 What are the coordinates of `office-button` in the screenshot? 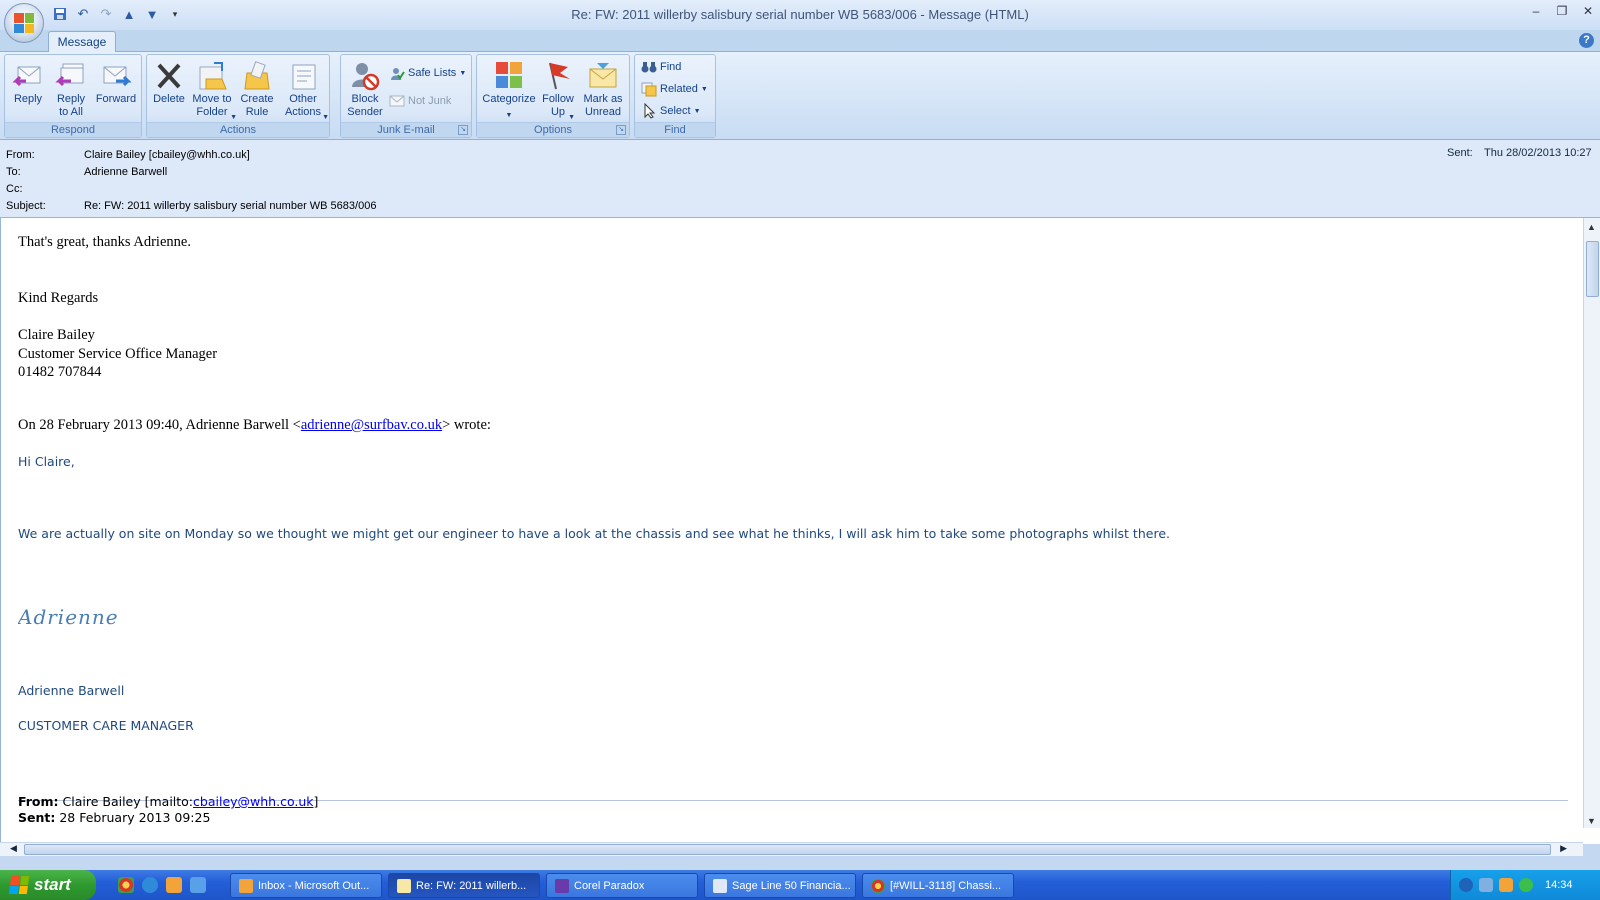 It's located at (24, 23).